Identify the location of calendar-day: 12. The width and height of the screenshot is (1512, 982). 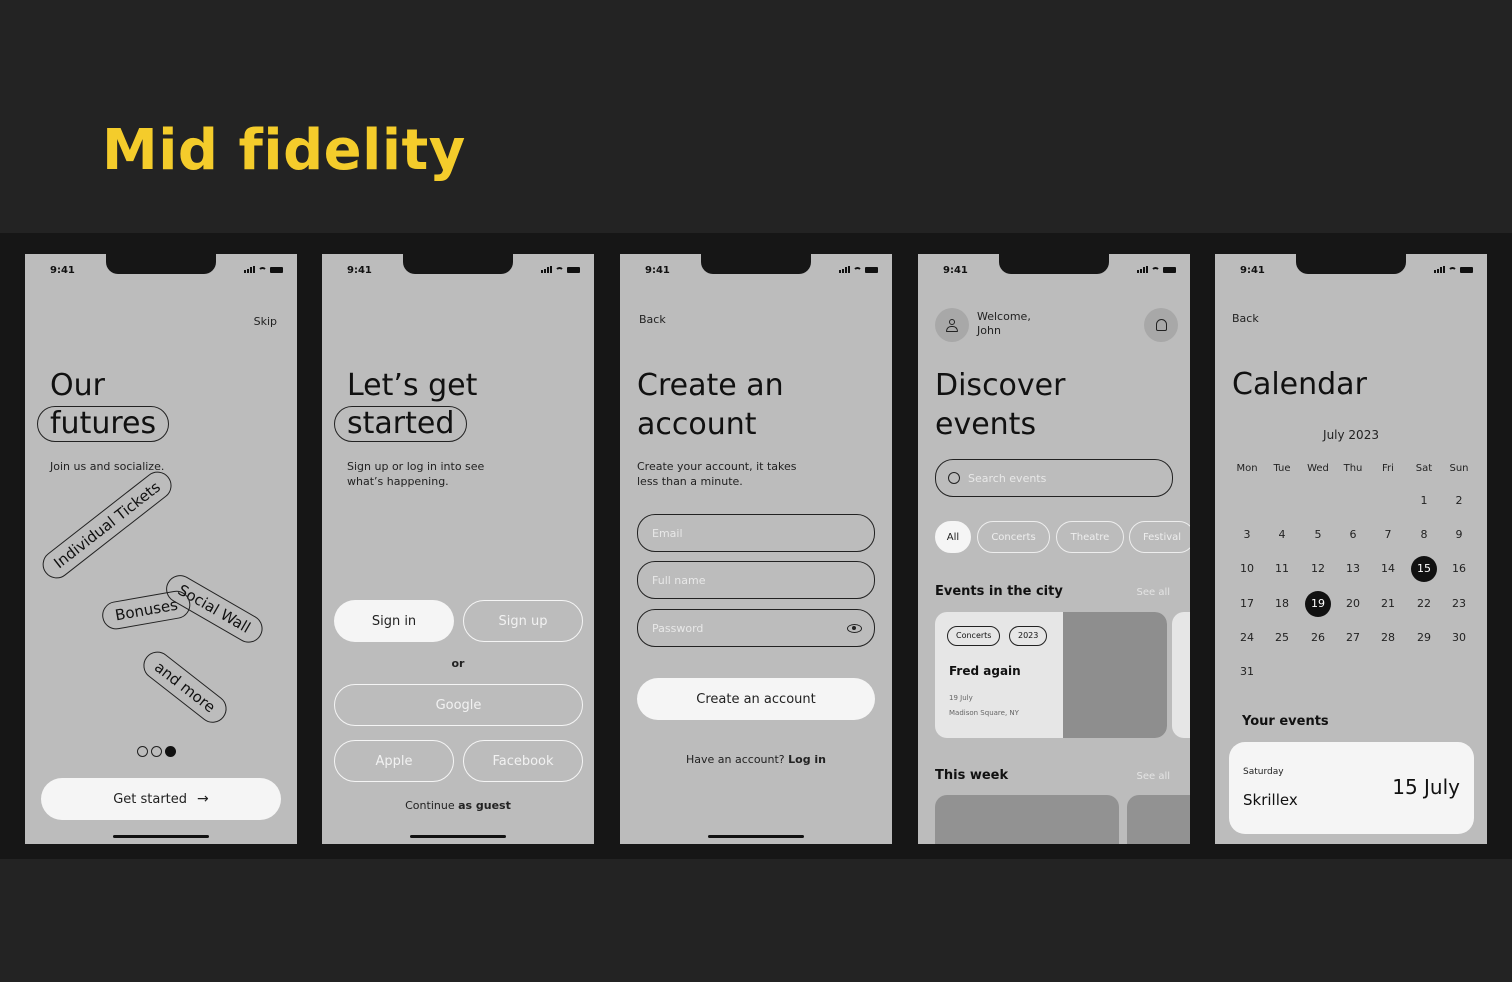
(1318, 568).